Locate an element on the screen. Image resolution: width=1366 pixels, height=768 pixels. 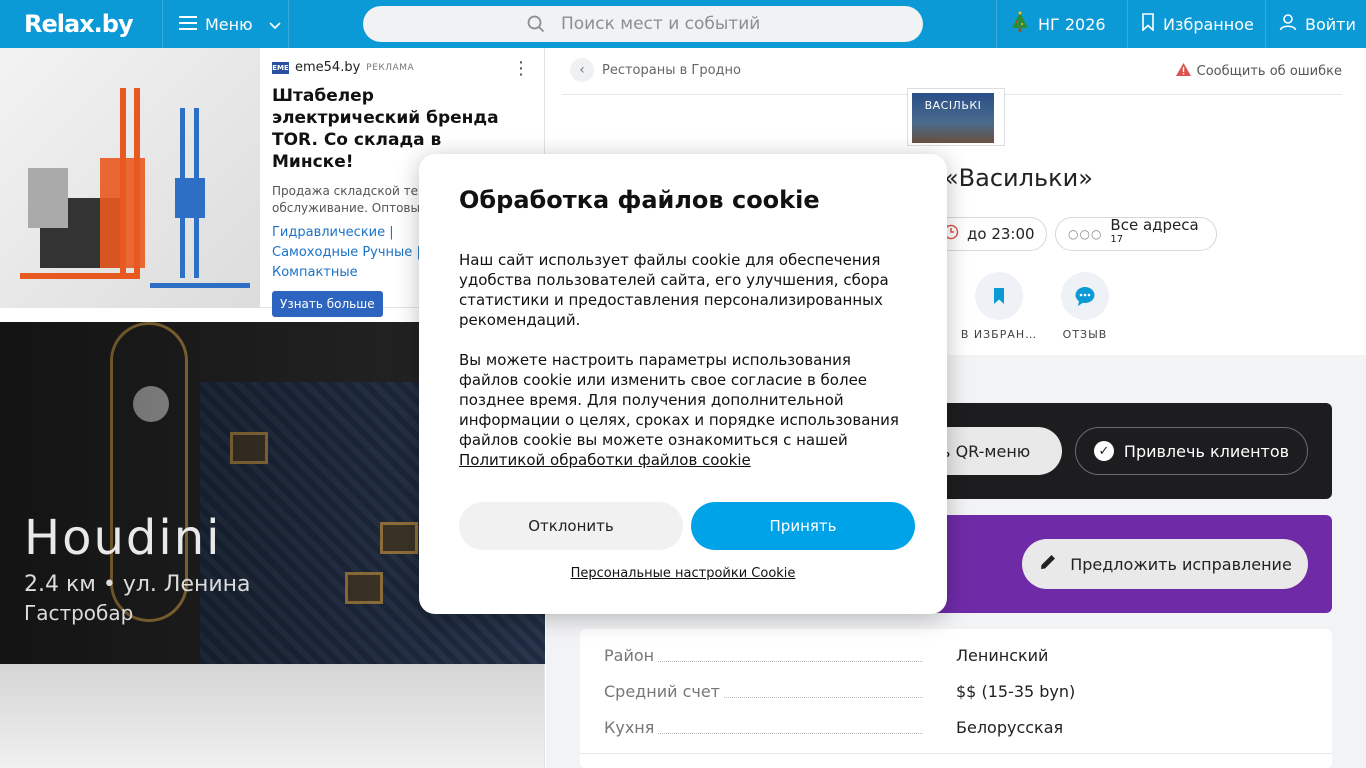
info-key: Кухня is located at coordinates (631, 727).